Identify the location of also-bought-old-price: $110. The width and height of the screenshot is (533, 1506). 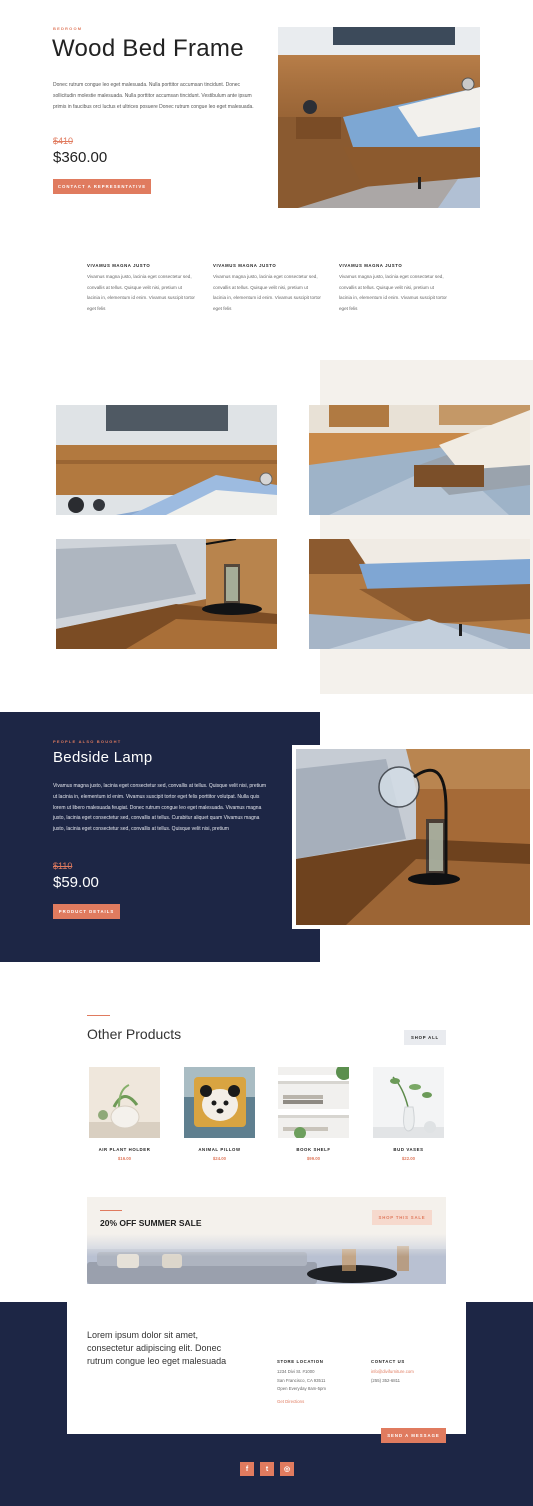
(63, 866).